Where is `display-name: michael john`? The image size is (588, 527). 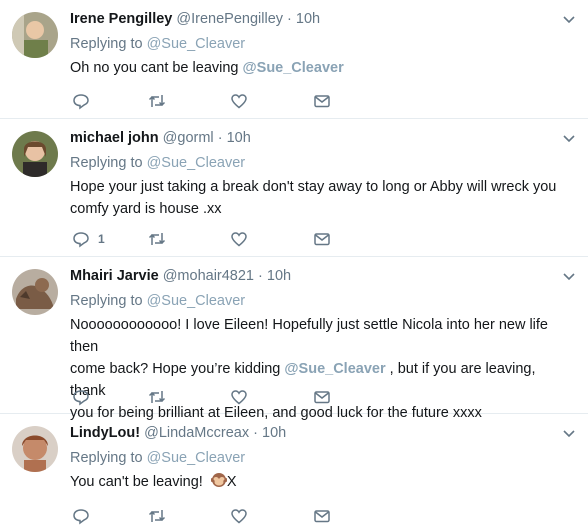 display-name: michael john is located at coordinates (114, 138).